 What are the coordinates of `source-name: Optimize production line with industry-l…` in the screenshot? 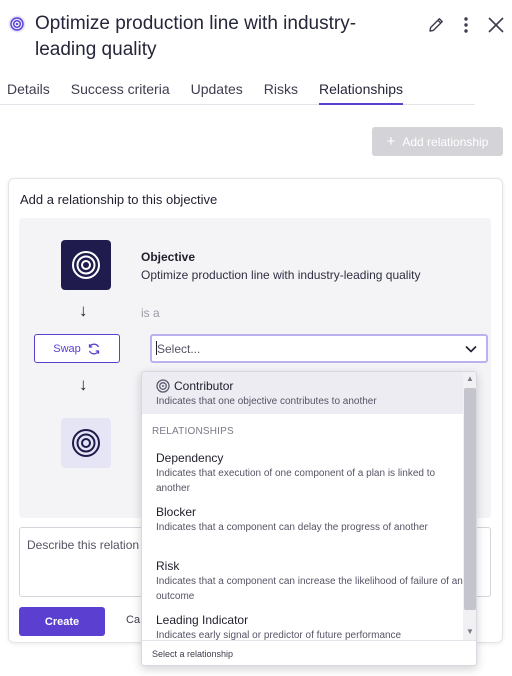 It's located at (281, 275).